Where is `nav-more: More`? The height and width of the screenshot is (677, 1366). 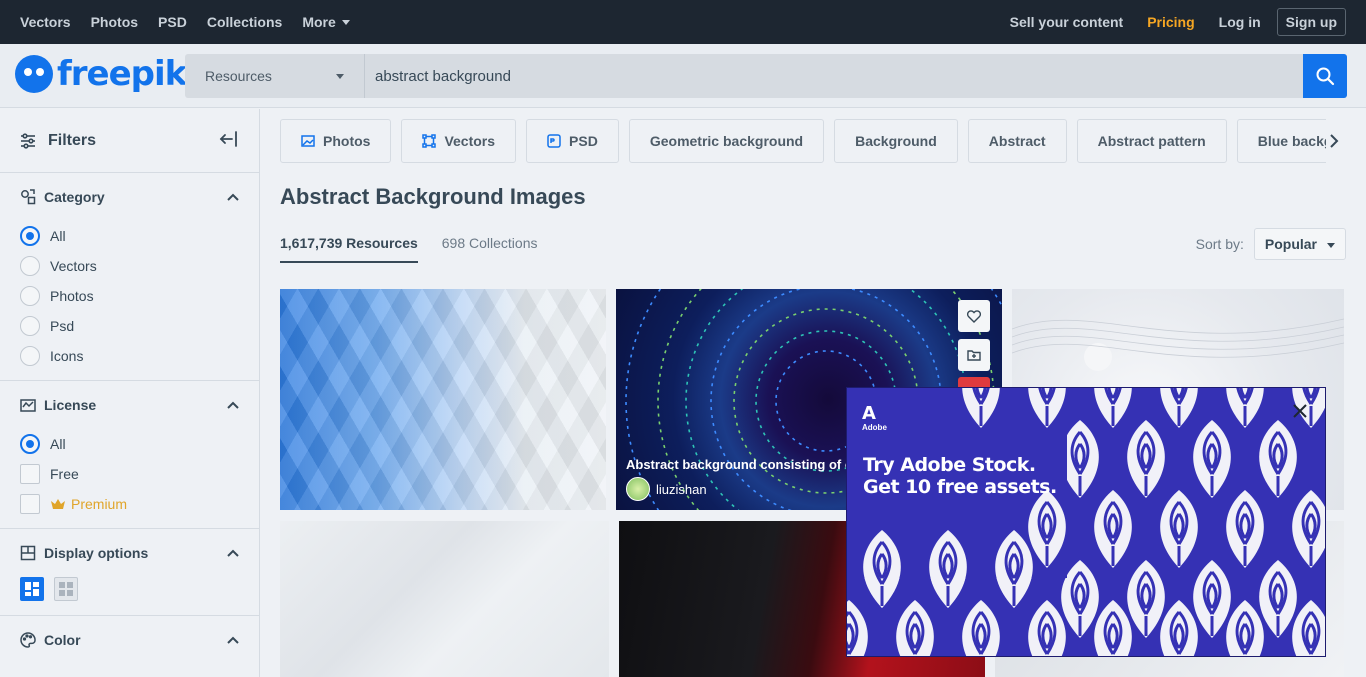 nav-more: More is located at coordinates (326, 22).